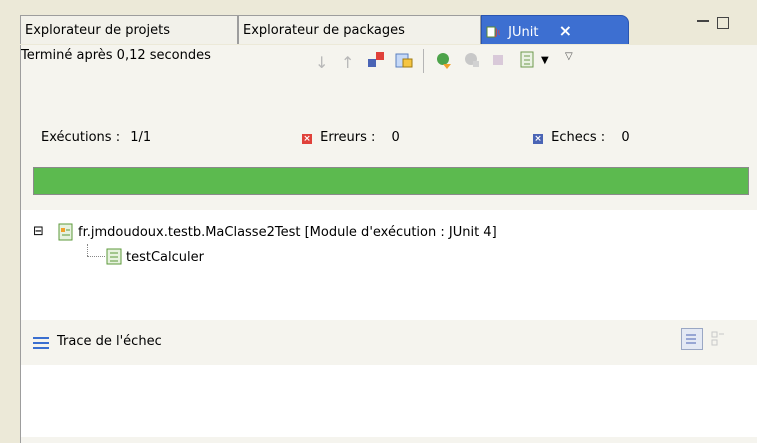 Image resolution: width=757 pixels, height=443 pixels. I want to click on status-text: Terminé après 0,12 secondes, so click(116, 55).